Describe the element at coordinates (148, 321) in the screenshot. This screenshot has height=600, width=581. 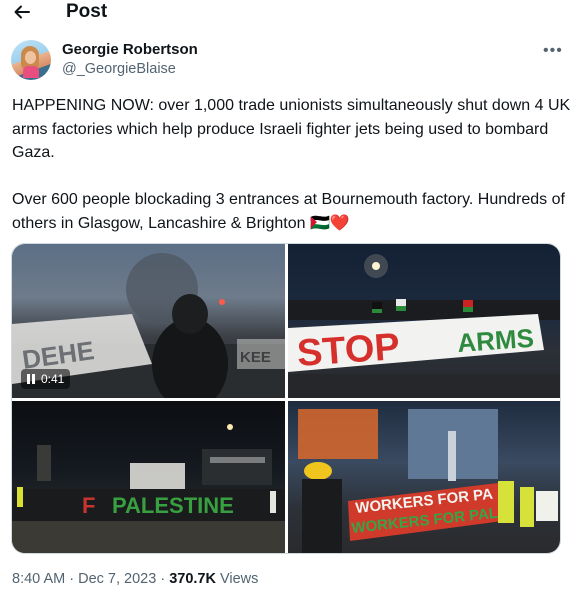
I see `media-video-tile: DEHE KEE 0:41` at that location.